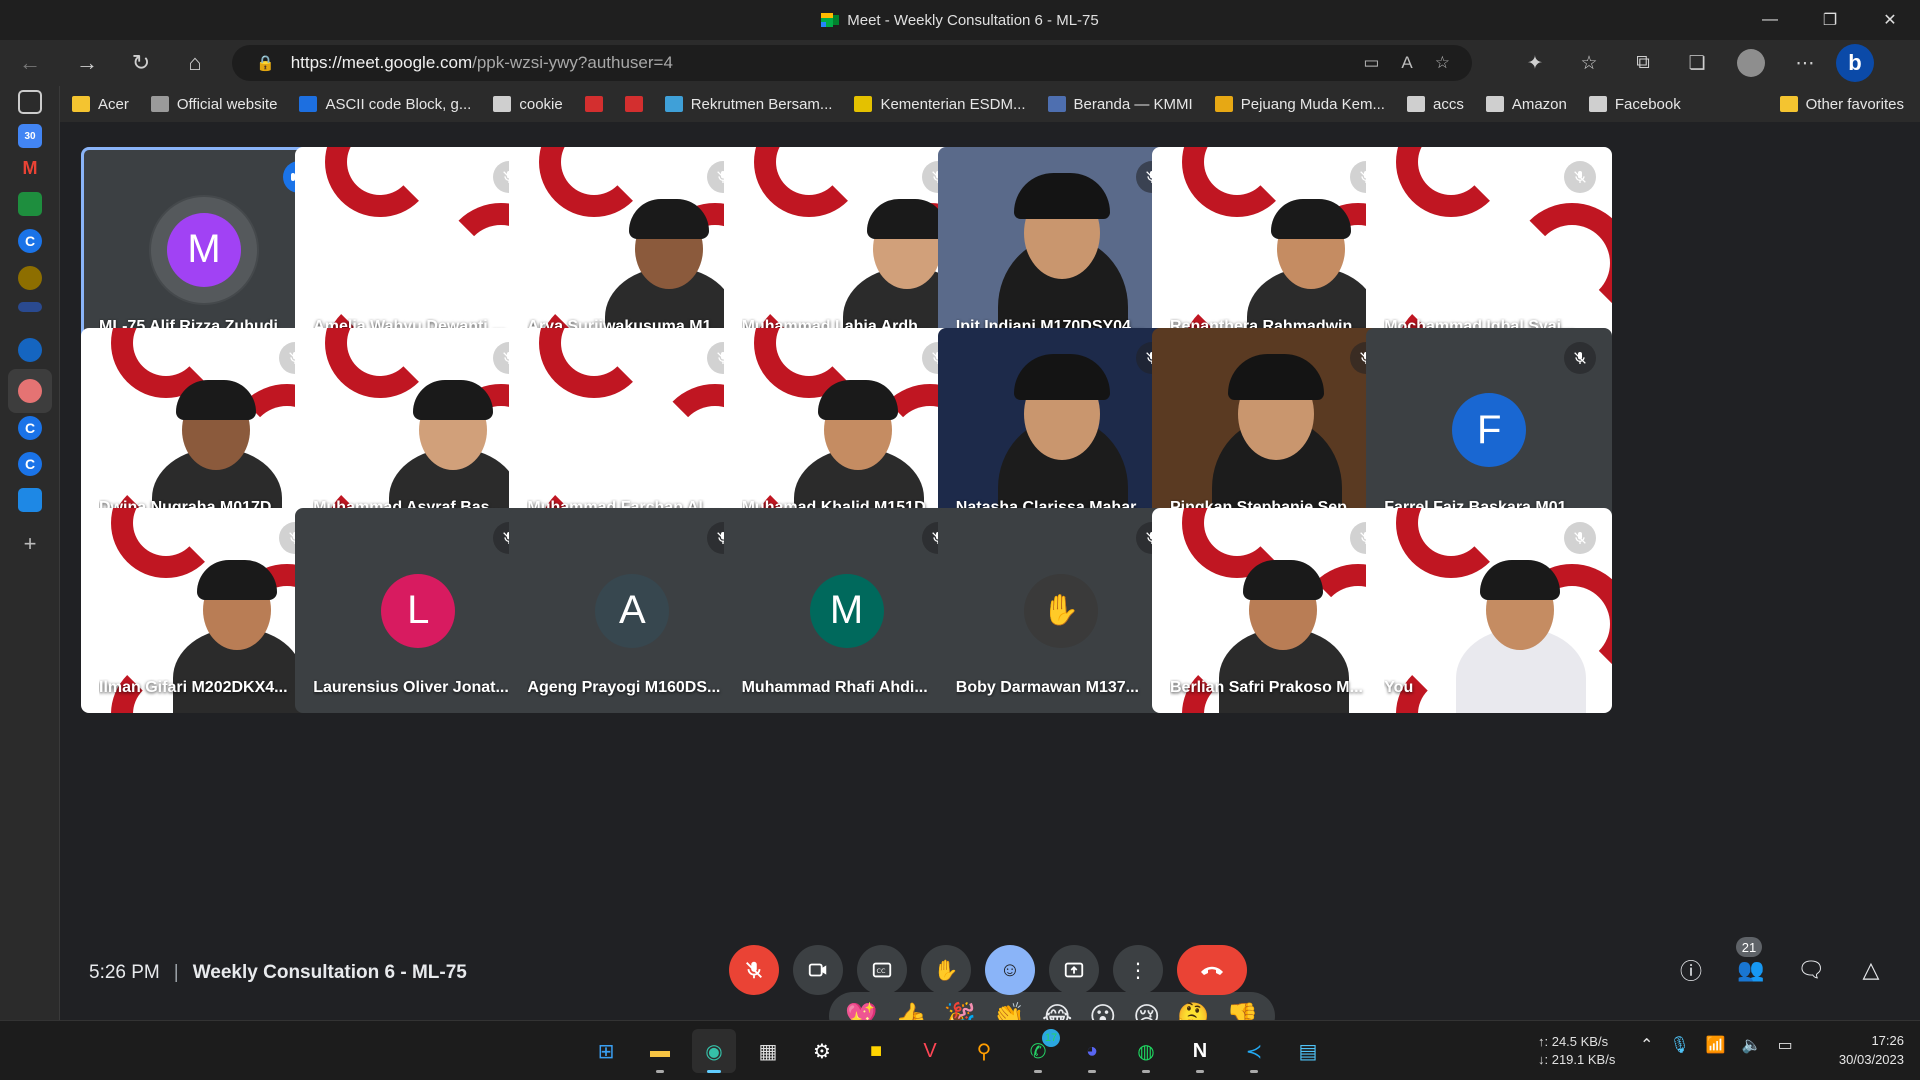  What do you see at coordinates (876, 1051) in the screenshot?
I see `sticky-notes-icon: ■` at bounding box center [876, 1051].